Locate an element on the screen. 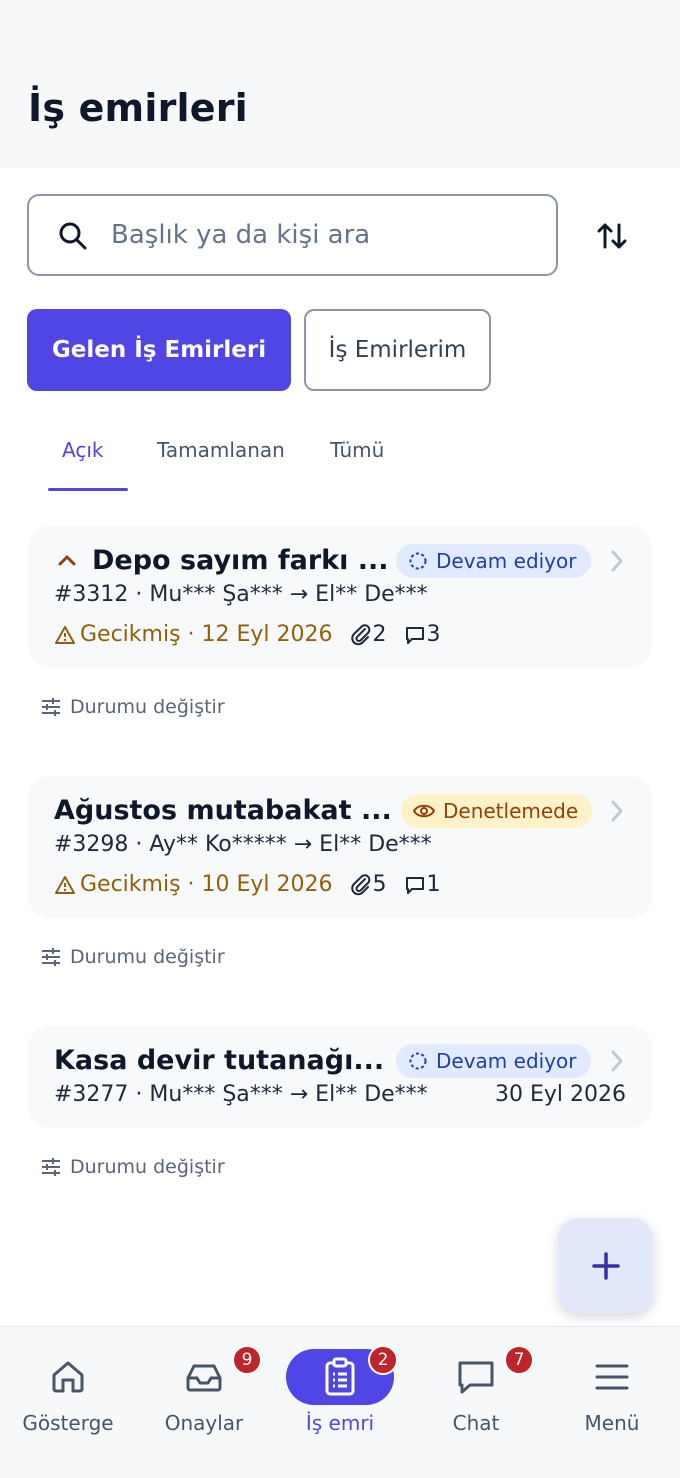  bottom-nav: Gösterge 9 Onaylar 2 İş emri 7 Chat Menü is located at coordinates (340, 1402).